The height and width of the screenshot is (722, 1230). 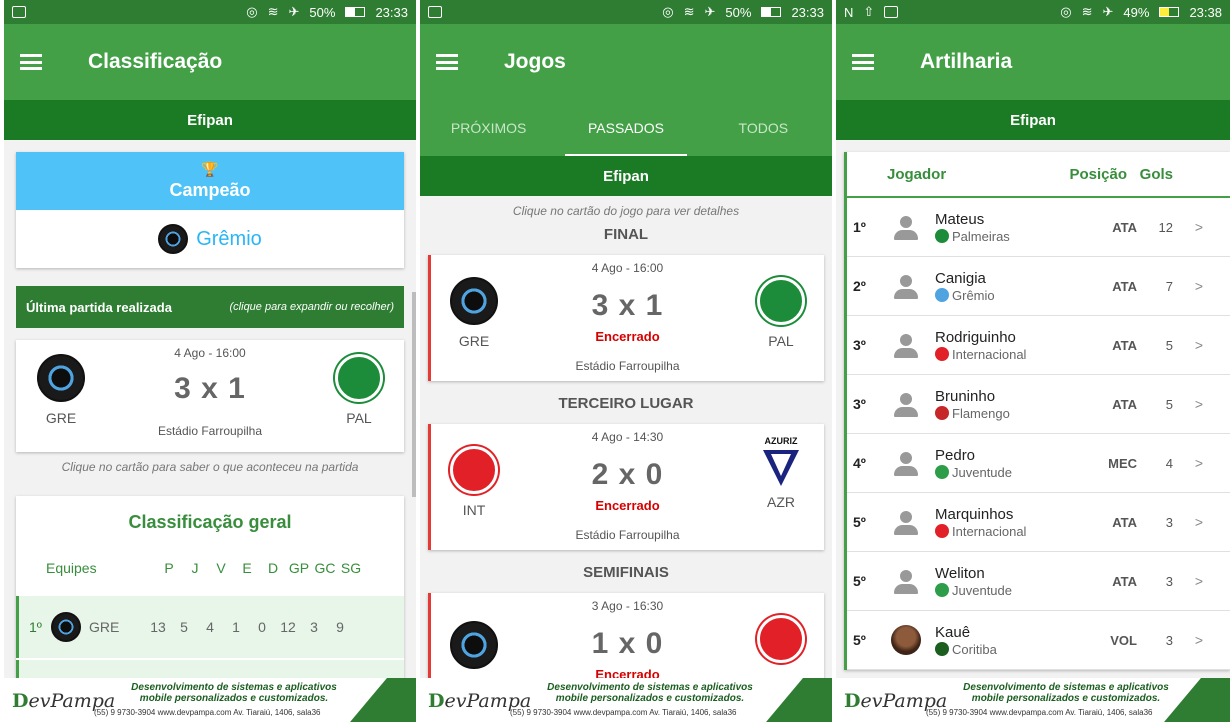 I want to click on scorer-row: 1º Mateus Palmeiras ATA 12 >, so click(x=1038, y=227).